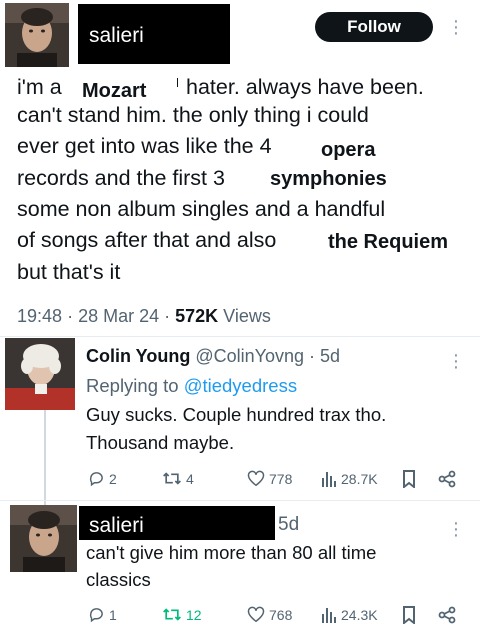 The height and width of the screenshot is (638, 480). What do you see at coordinates (324, 356) in the screenshot?
I see `reply-age: · 5d` at bounding box center [324, 356].